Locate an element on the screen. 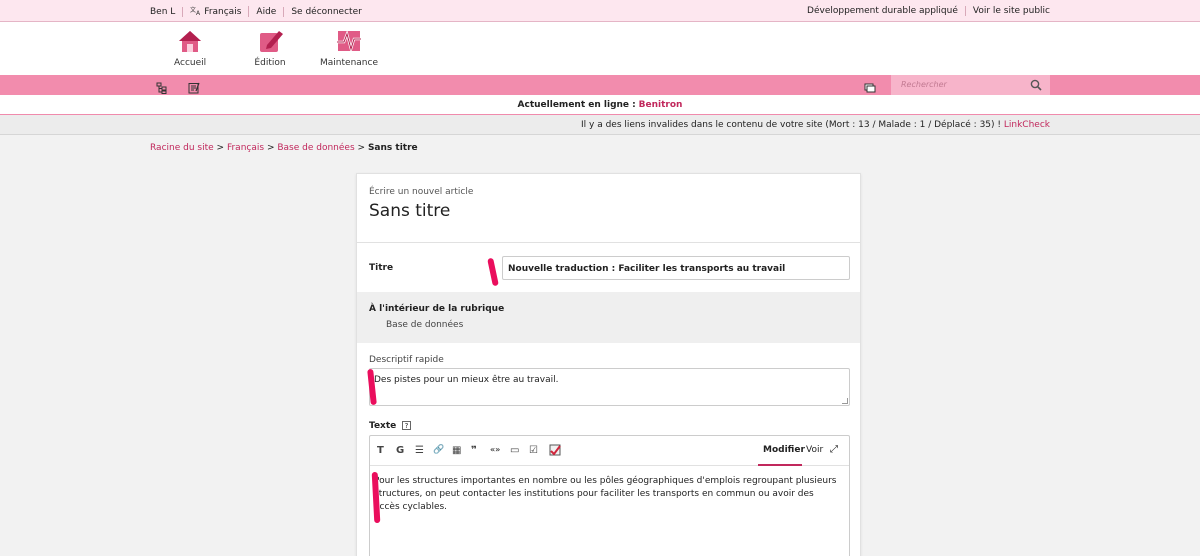 The width and height of the screenshot is (1200, 556). italic-icon: T is located at coordinates (380, 450).